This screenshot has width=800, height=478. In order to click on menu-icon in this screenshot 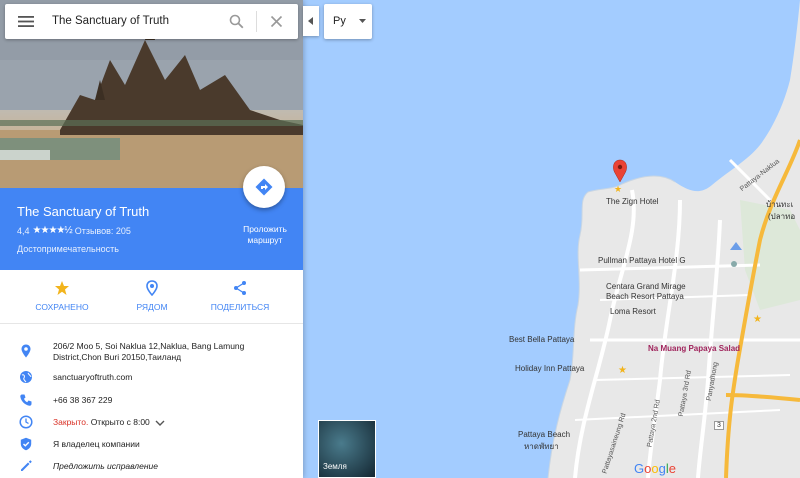, I will do `click(26, 21)`.